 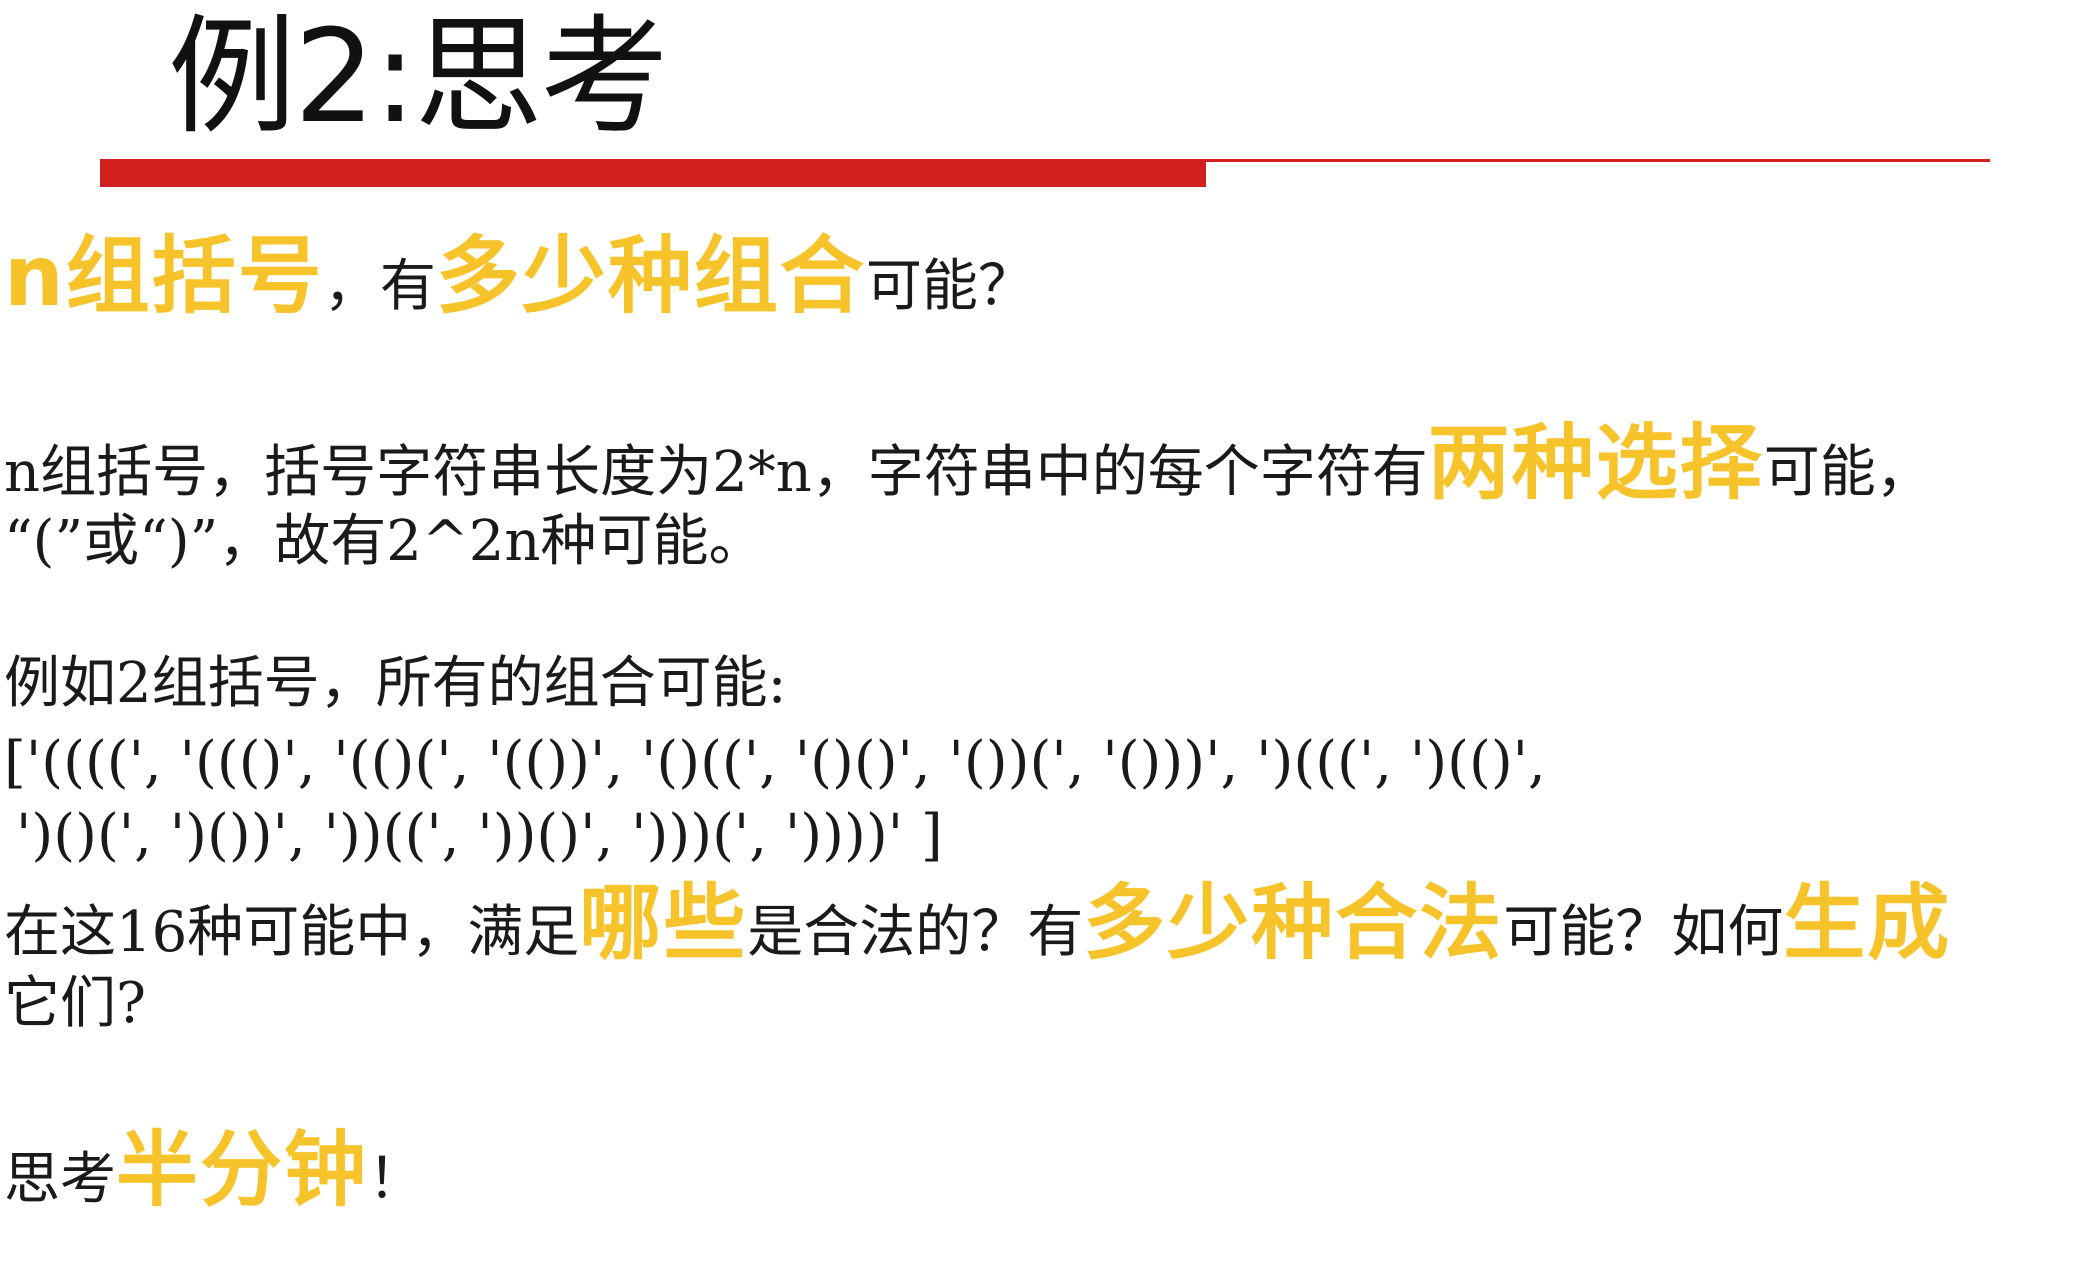 I want to click on followup-text-1: 在这16种可能中，满足, so click(x=292, y=932).